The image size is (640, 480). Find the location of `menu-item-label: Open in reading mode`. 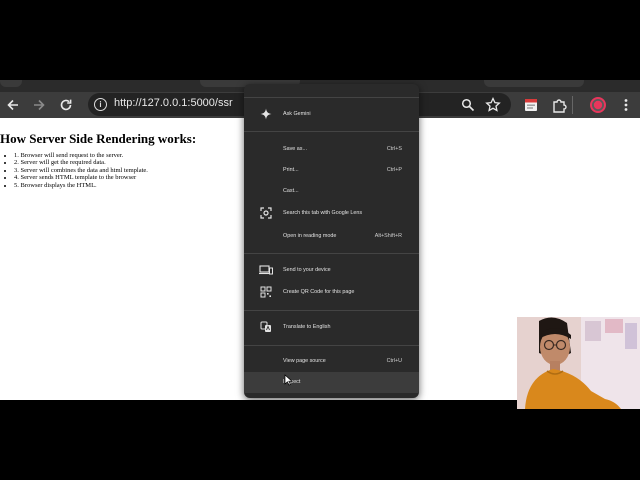

menu-item-label: Open in reading mode is located at coordinates (310, 236).